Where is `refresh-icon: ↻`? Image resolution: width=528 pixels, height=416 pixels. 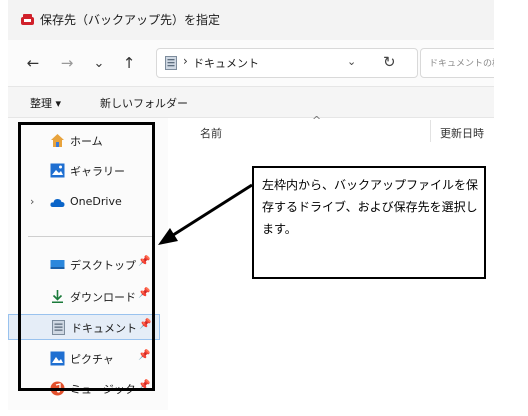
refresh-icon: ↻ is located at coordinates (389, 62).